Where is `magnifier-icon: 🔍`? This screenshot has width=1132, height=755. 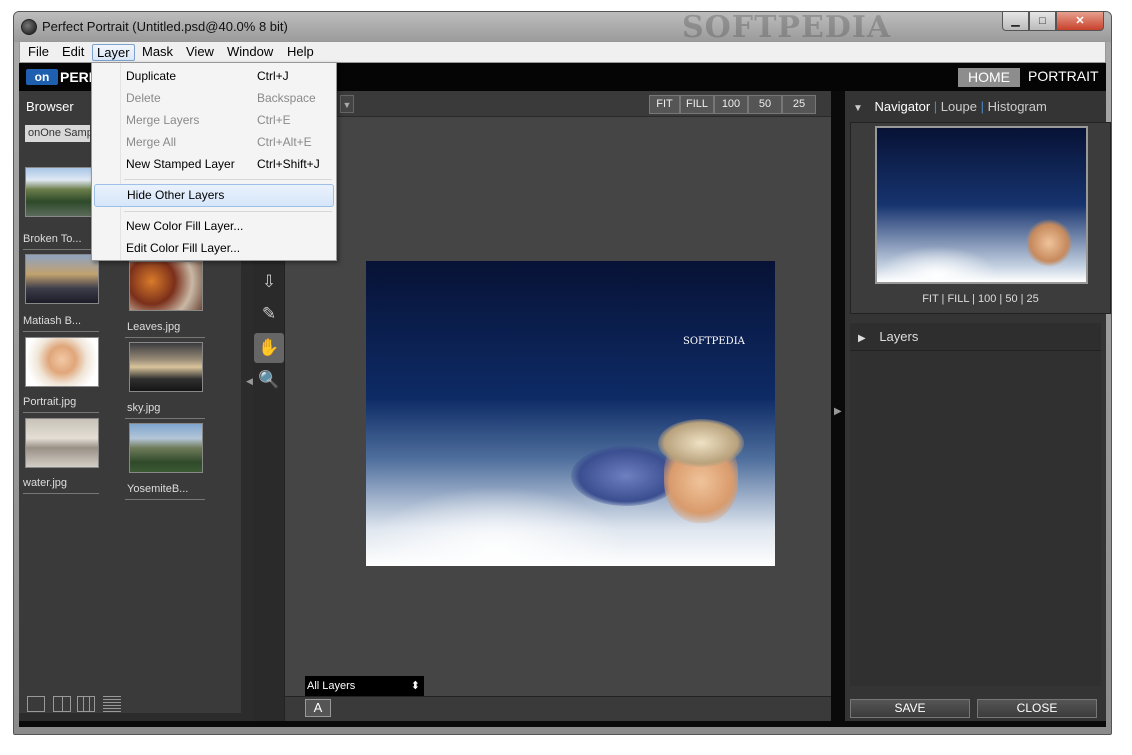 magnifier-icon: 🔍 is located at coordinates (269, 379).